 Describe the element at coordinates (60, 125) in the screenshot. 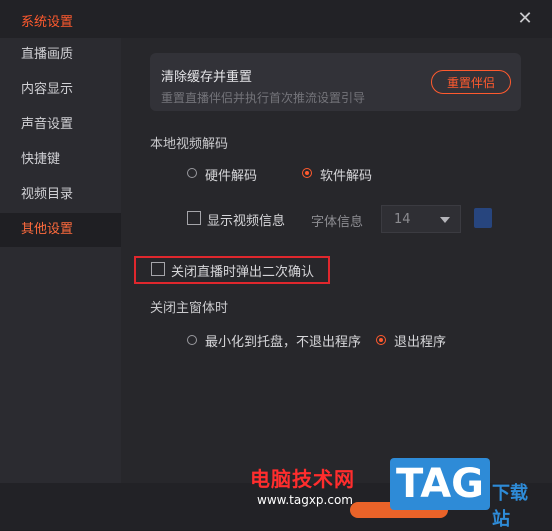

I see `sidebar-item-sound: 声音设置` at that location.